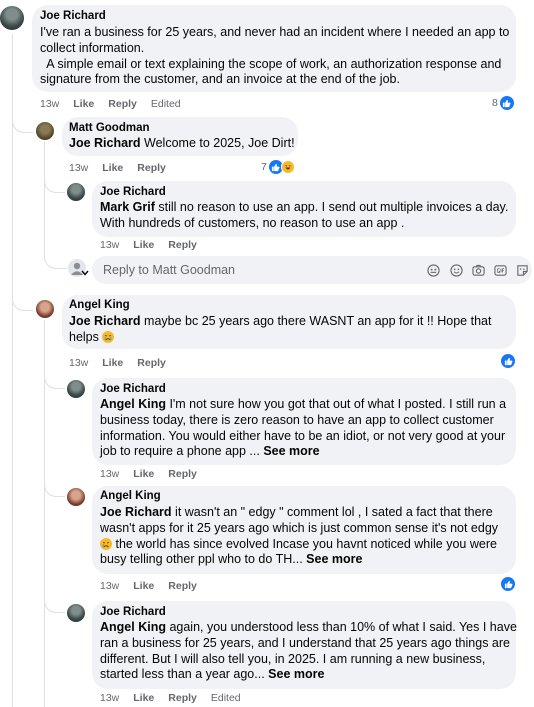 Image resolution: width=534 pixels, height=707 pixels. Describe the element at coordinates (500, 270) in the screenshot. I see `gif-icon` at that location.